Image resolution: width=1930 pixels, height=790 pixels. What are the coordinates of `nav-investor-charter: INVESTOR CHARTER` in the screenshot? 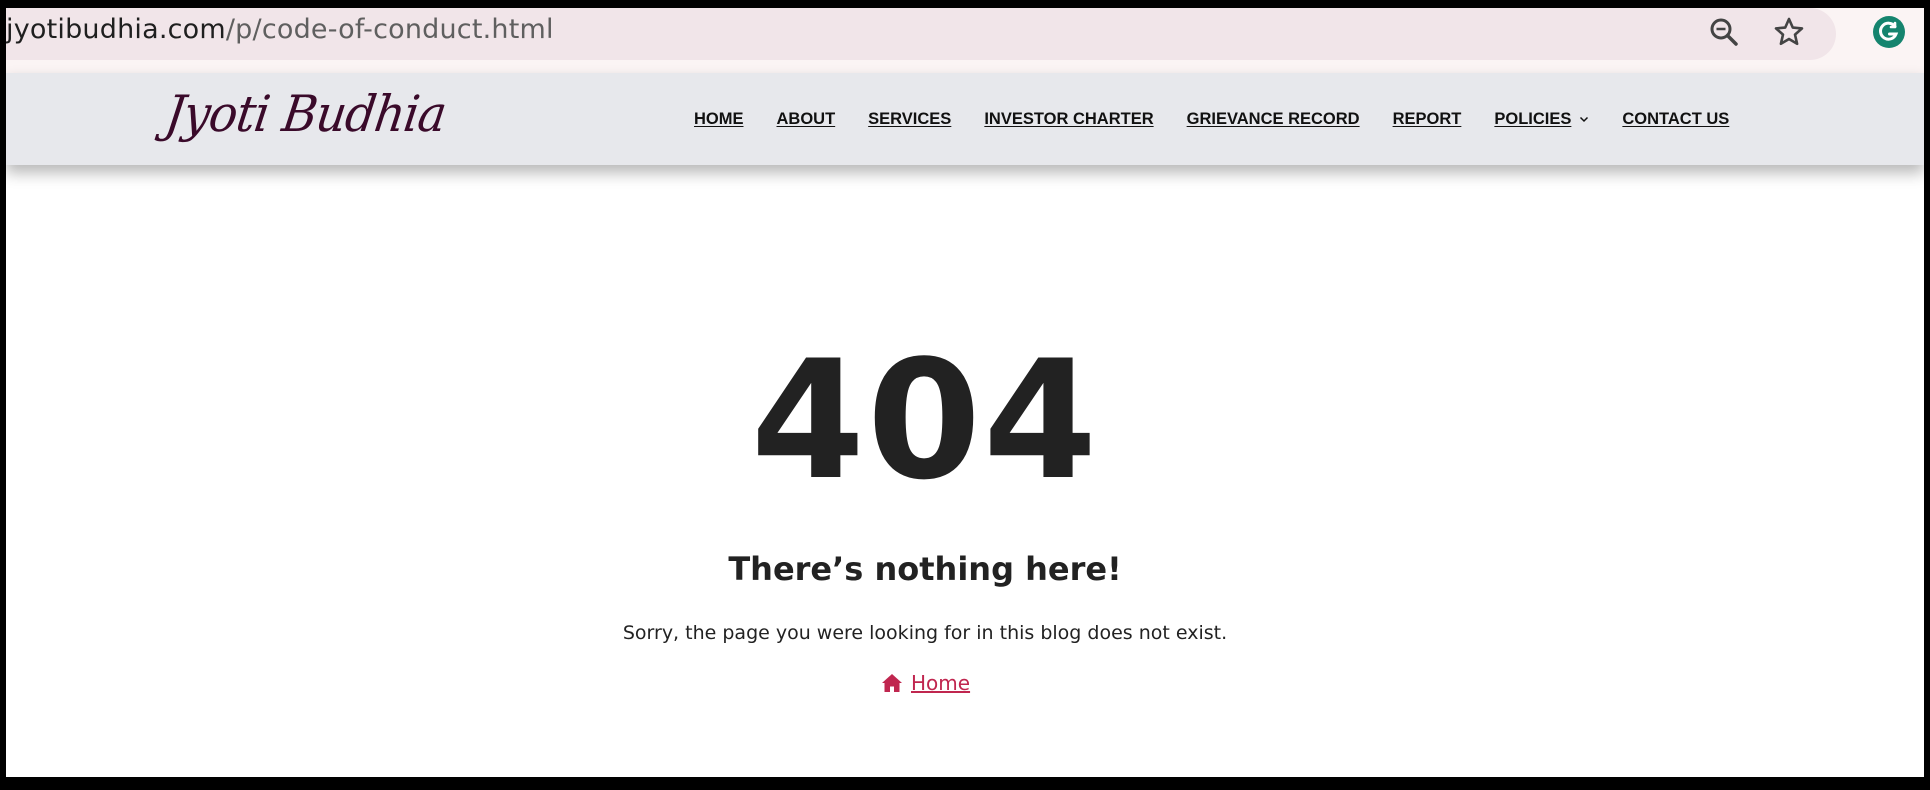 It's located at (1068, 119).